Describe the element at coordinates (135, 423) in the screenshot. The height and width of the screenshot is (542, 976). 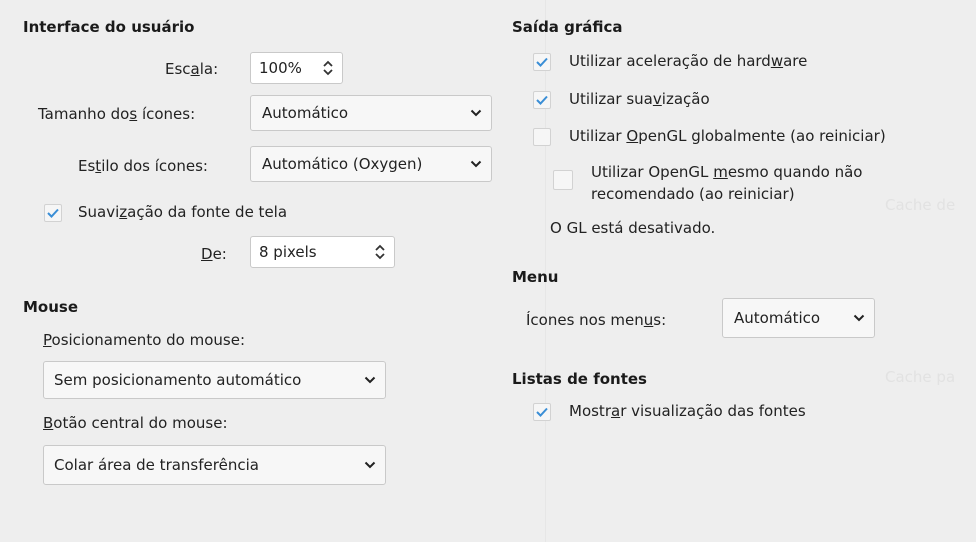
I see `mouse-middle-label: Botão central do mouse:` at that location.